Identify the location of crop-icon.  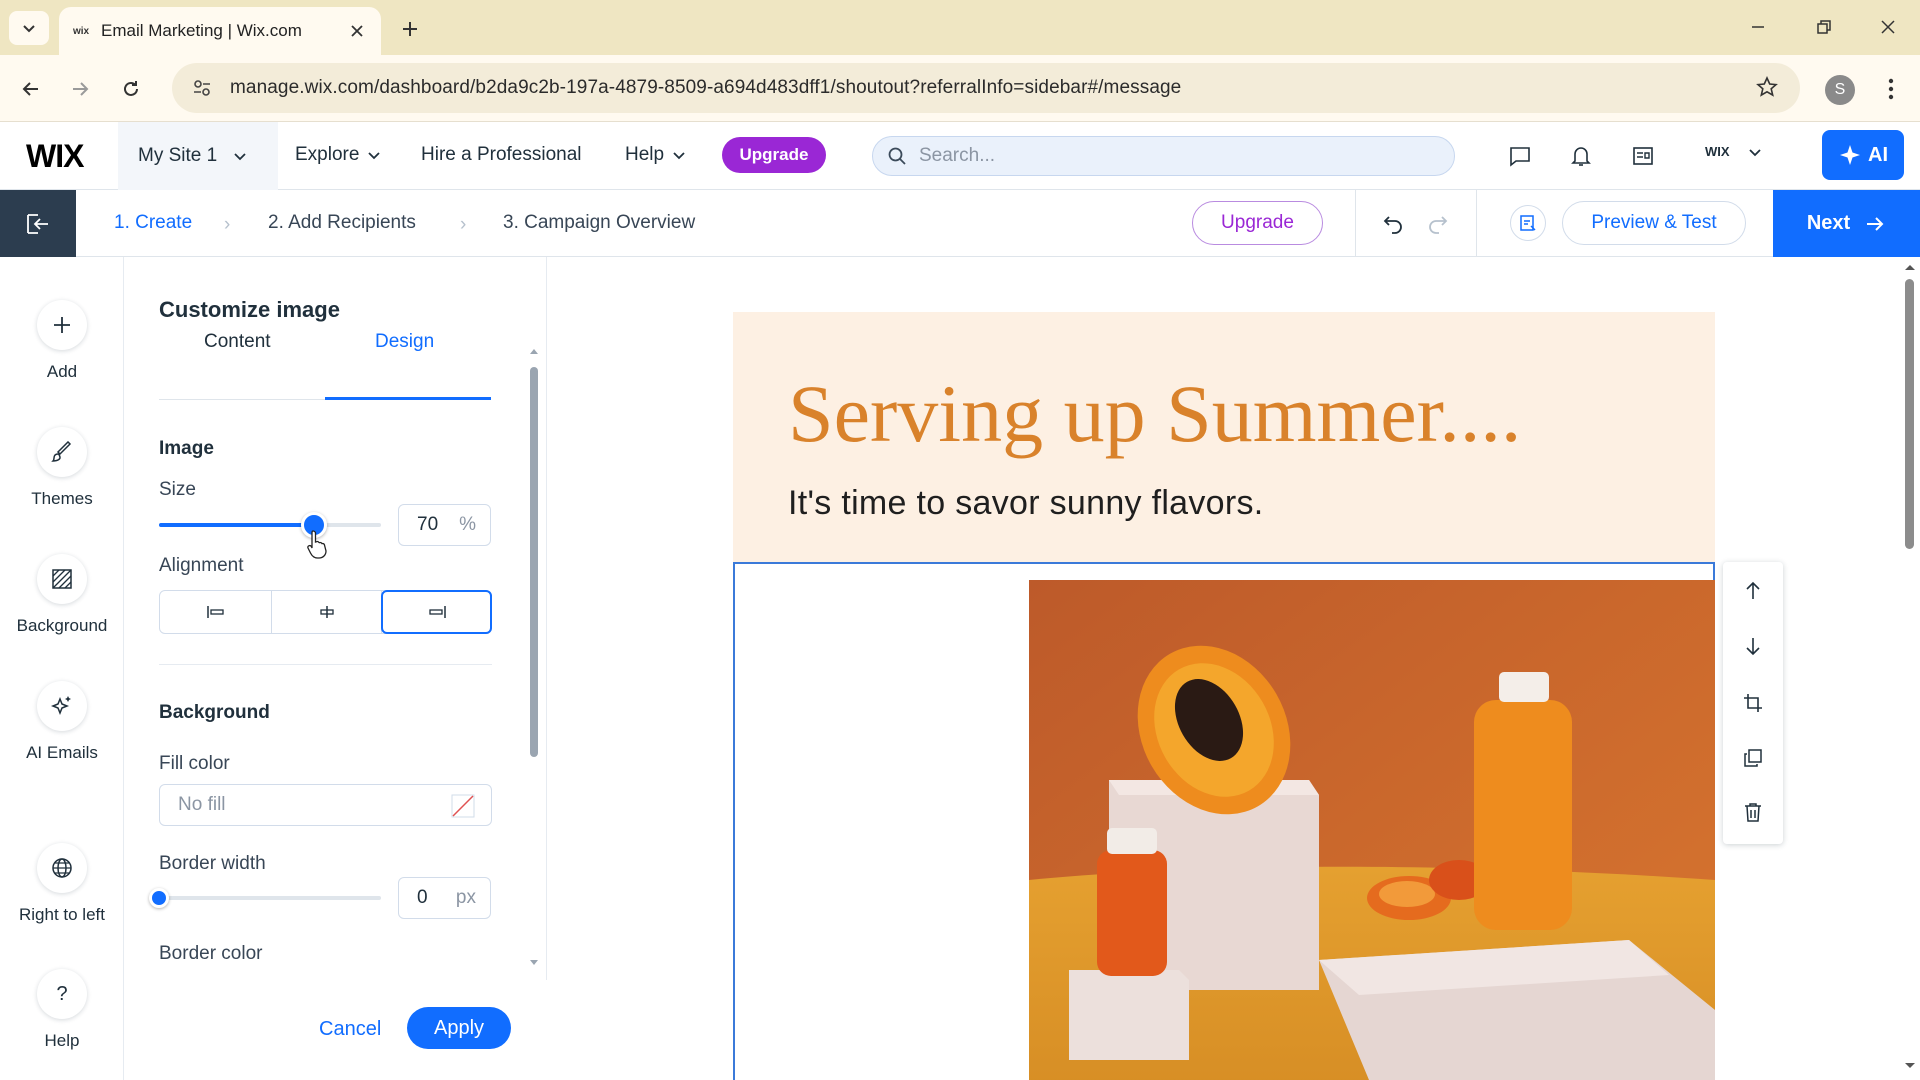
(1753, 703).